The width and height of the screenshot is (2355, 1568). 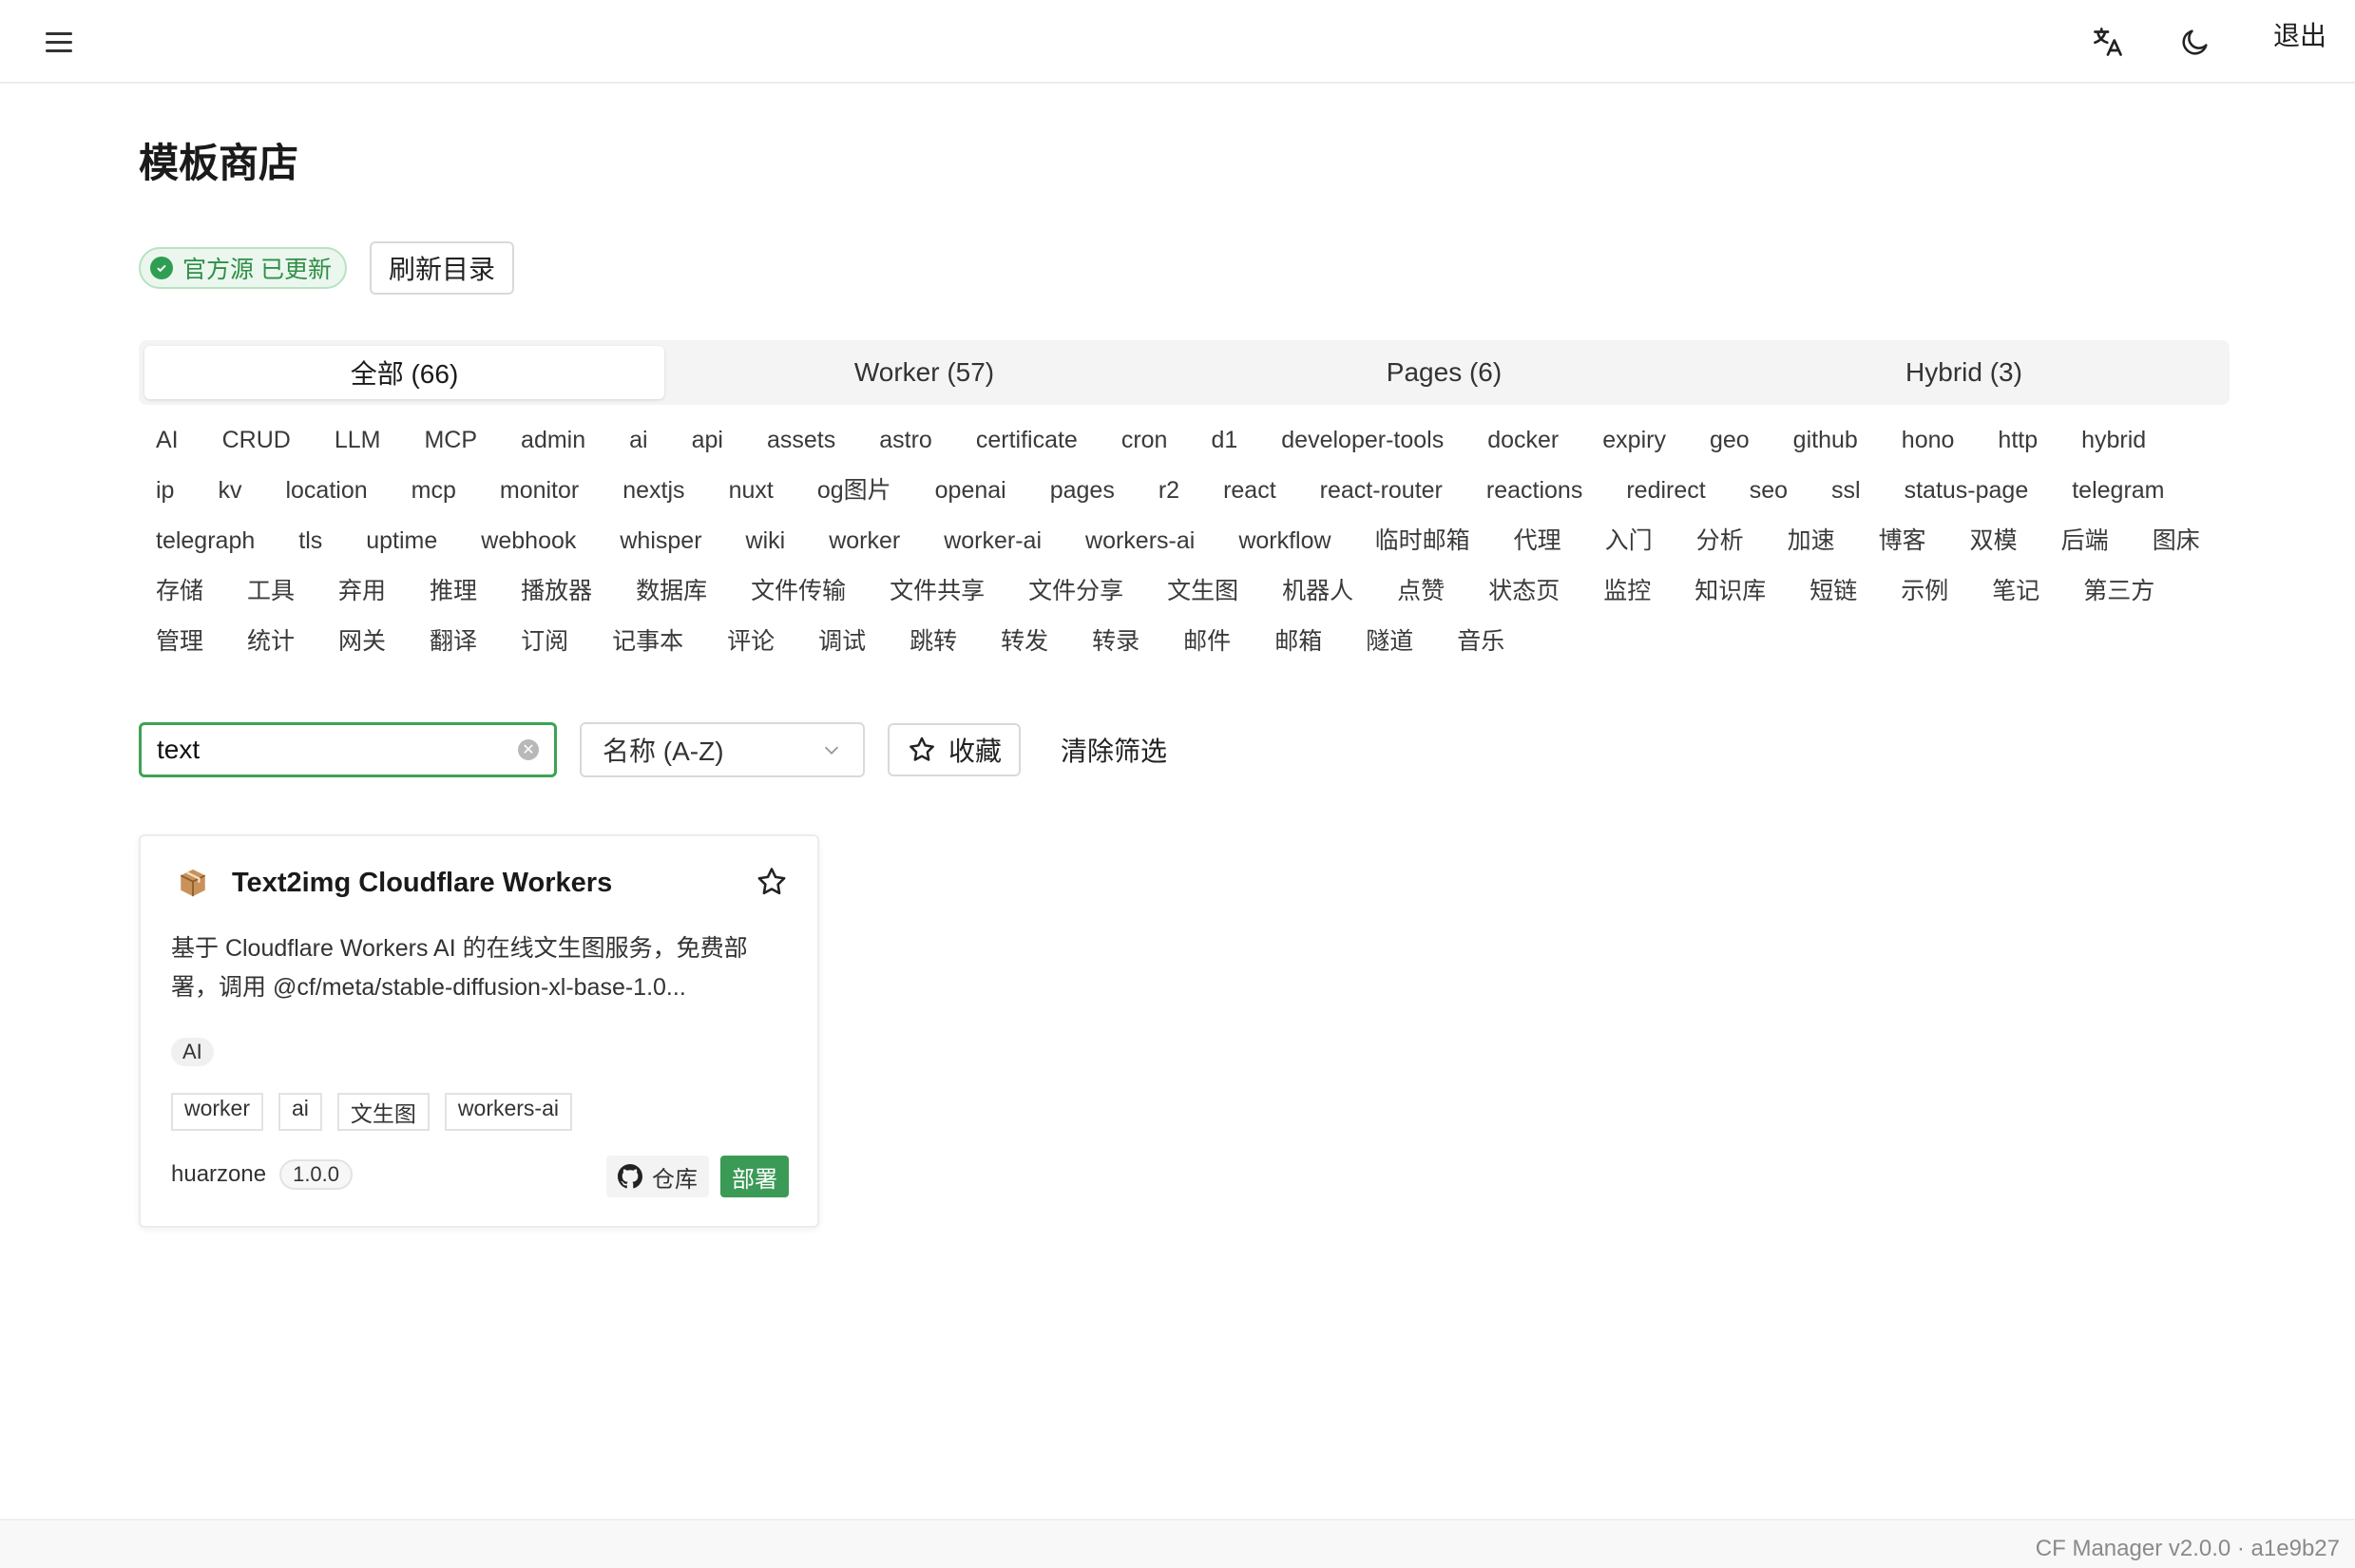 I want to click on tag-filter-item: 分析, so click(x=1720, y=541).